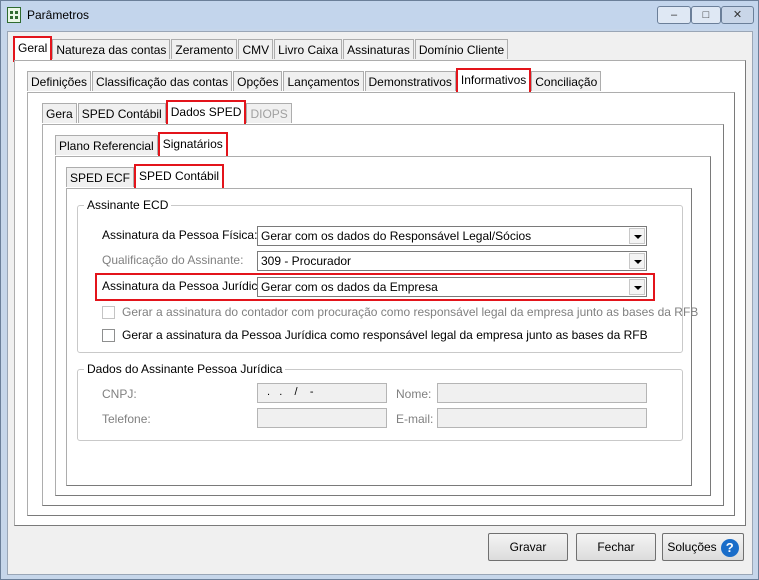 The image size is (759, 580). Describe the element at coordinates (269, 113) in the screenshot. I see `tab-diops: DIOPS` at that location.